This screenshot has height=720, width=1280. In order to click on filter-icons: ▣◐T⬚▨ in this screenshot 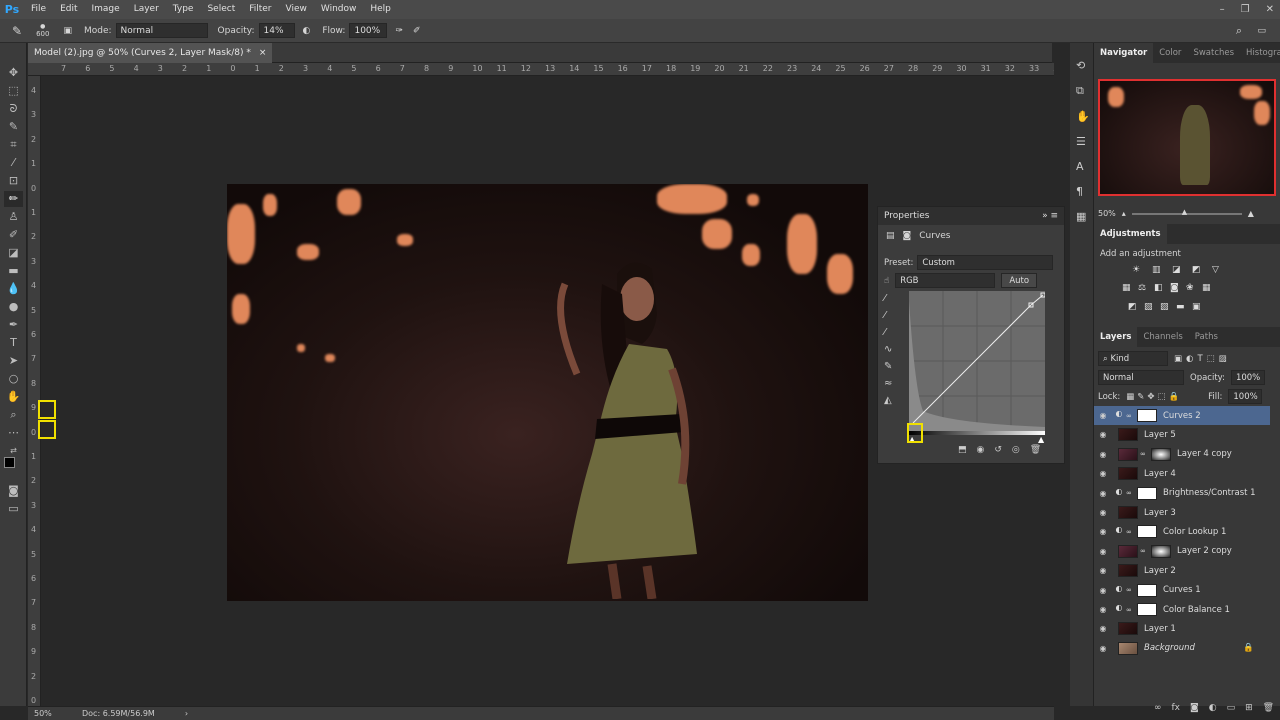, I will do `click(1202, 359)`.